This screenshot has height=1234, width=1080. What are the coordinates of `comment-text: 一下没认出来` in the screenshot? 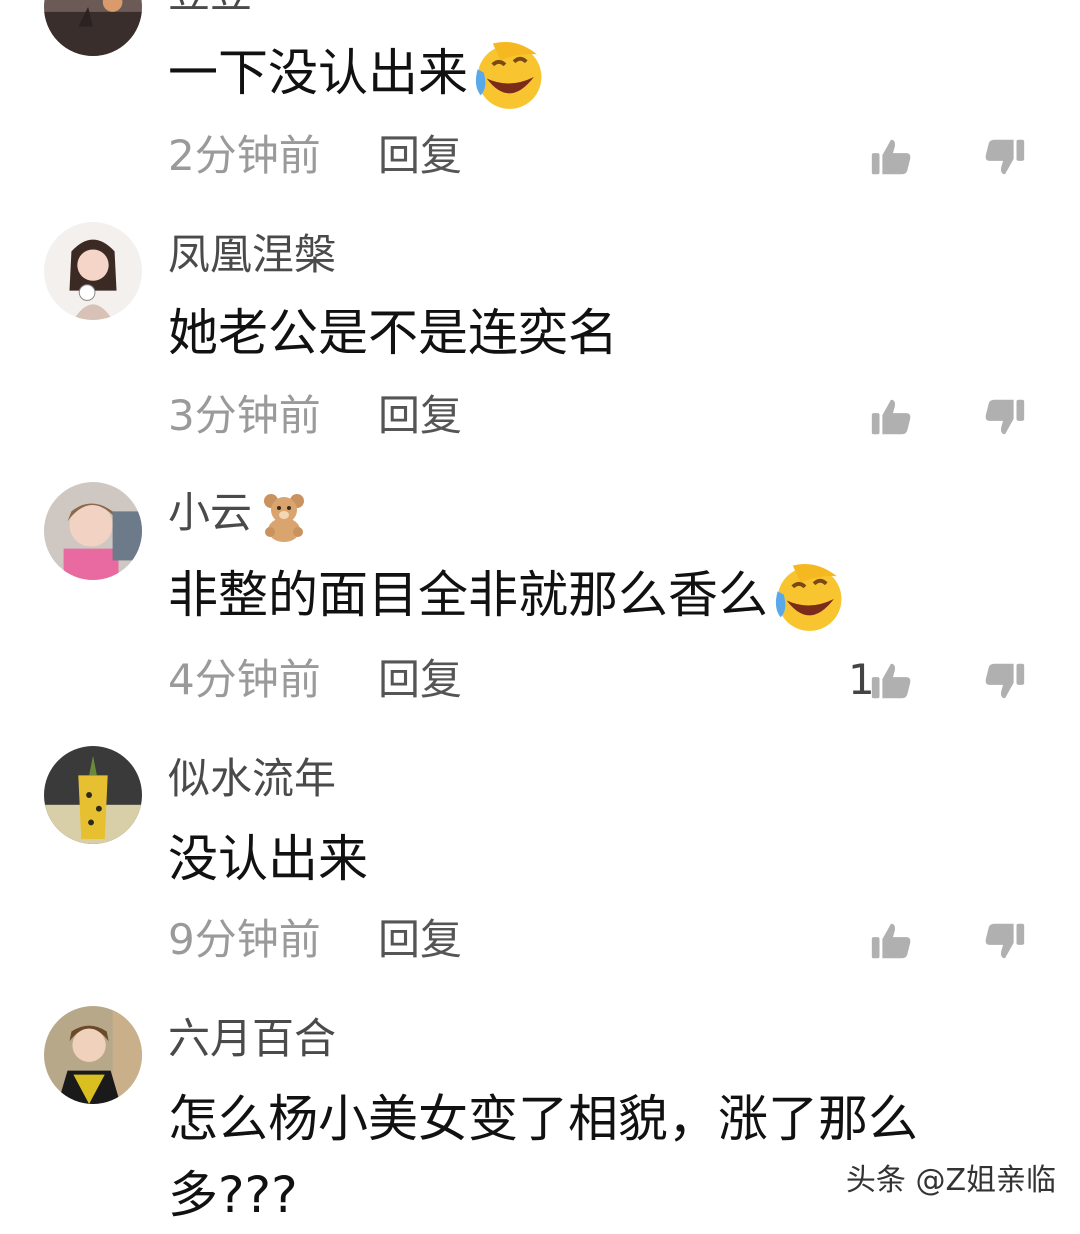 It's located at (357, 74).